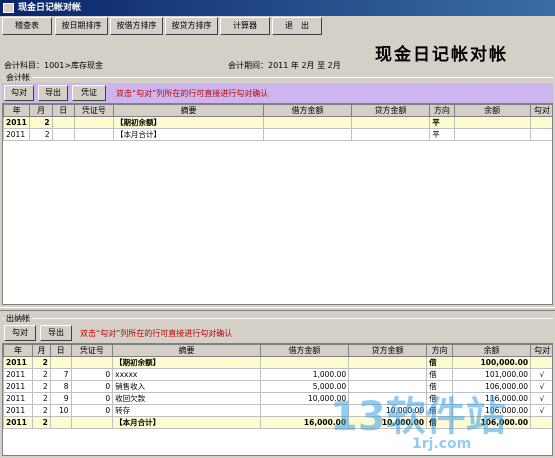 This screenshot has height=458, width=555. I want to click on cashier-hint: 双击“勾对”列所在的行可直接进行勾对确认, so click(156, 333).